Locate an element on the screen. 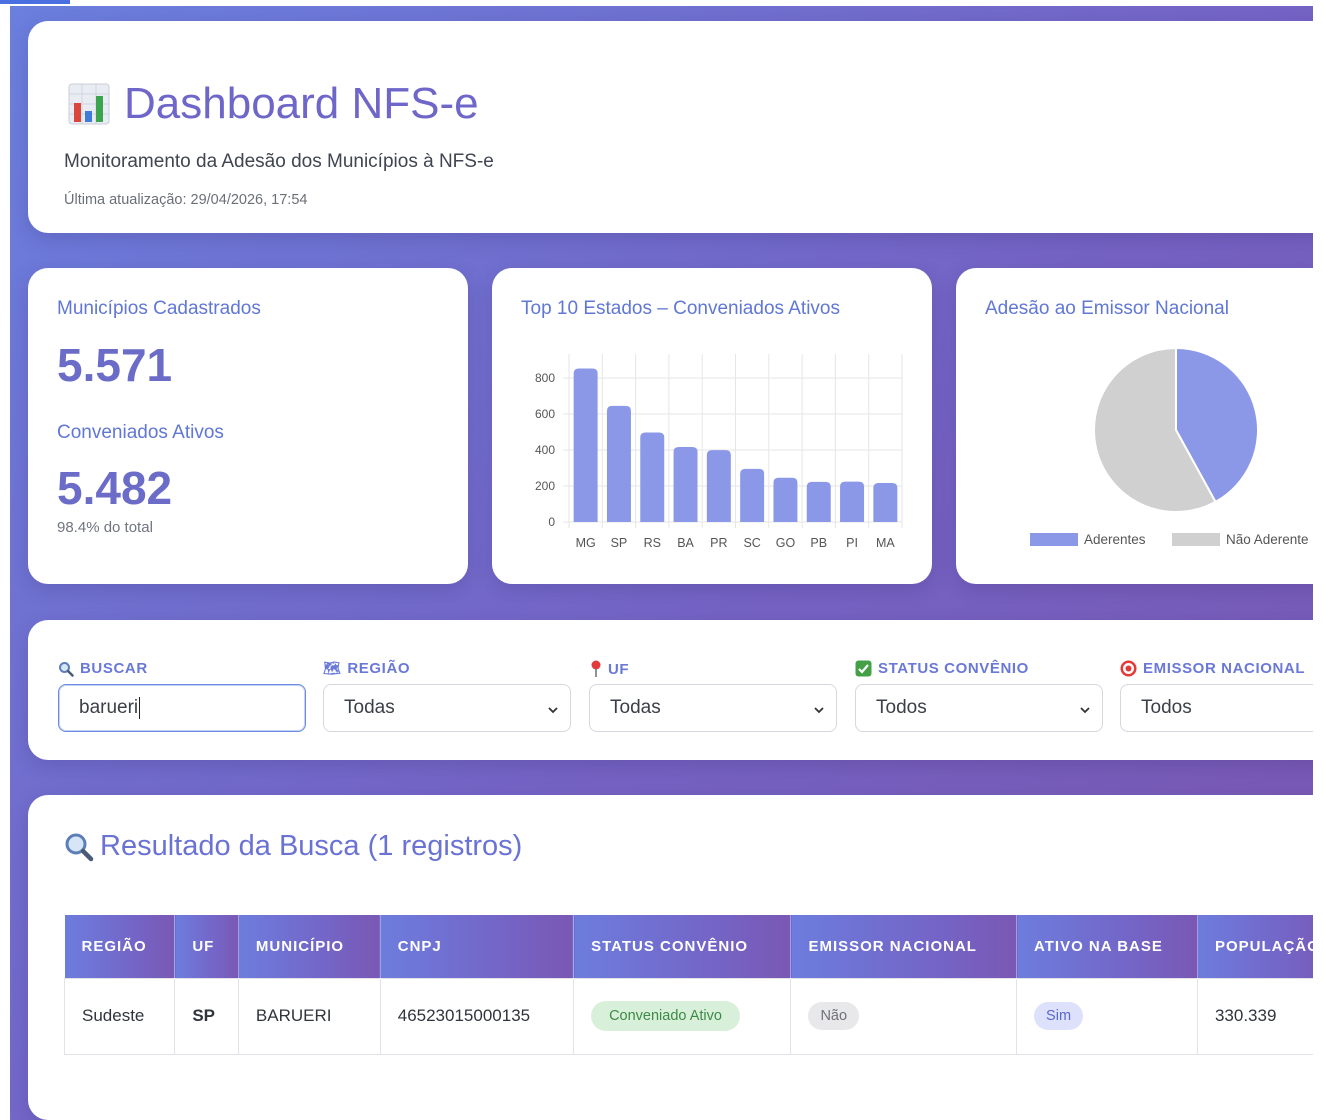  uf-filter-label: UF is located at coordinates (609, 669).